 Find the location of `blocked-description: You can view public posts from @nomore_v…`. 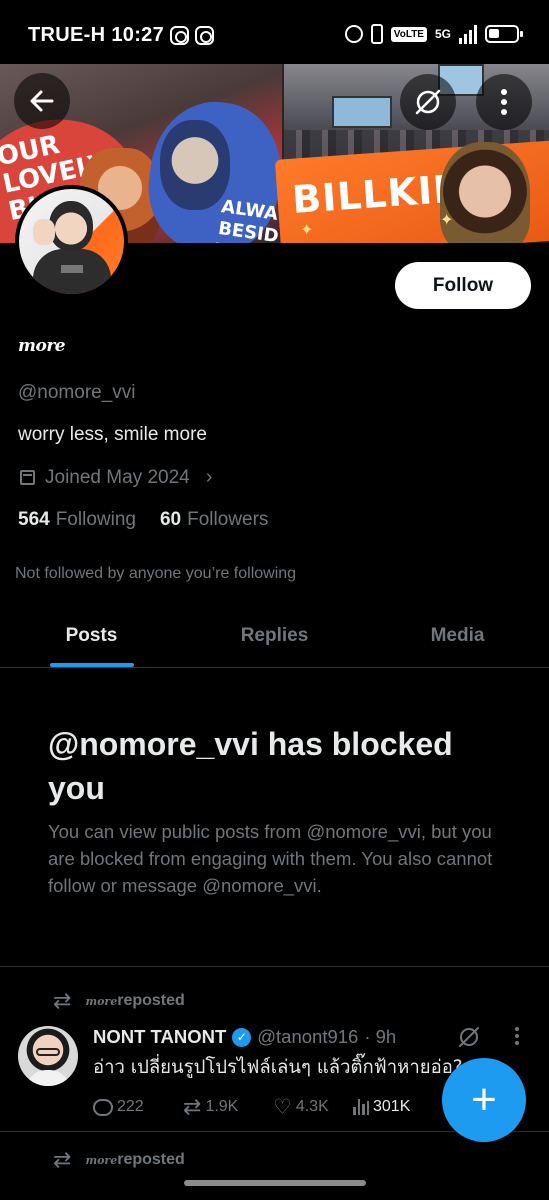

blocked-description: You can view public posts from @nomore_v… is located at coordinates (270, 858).